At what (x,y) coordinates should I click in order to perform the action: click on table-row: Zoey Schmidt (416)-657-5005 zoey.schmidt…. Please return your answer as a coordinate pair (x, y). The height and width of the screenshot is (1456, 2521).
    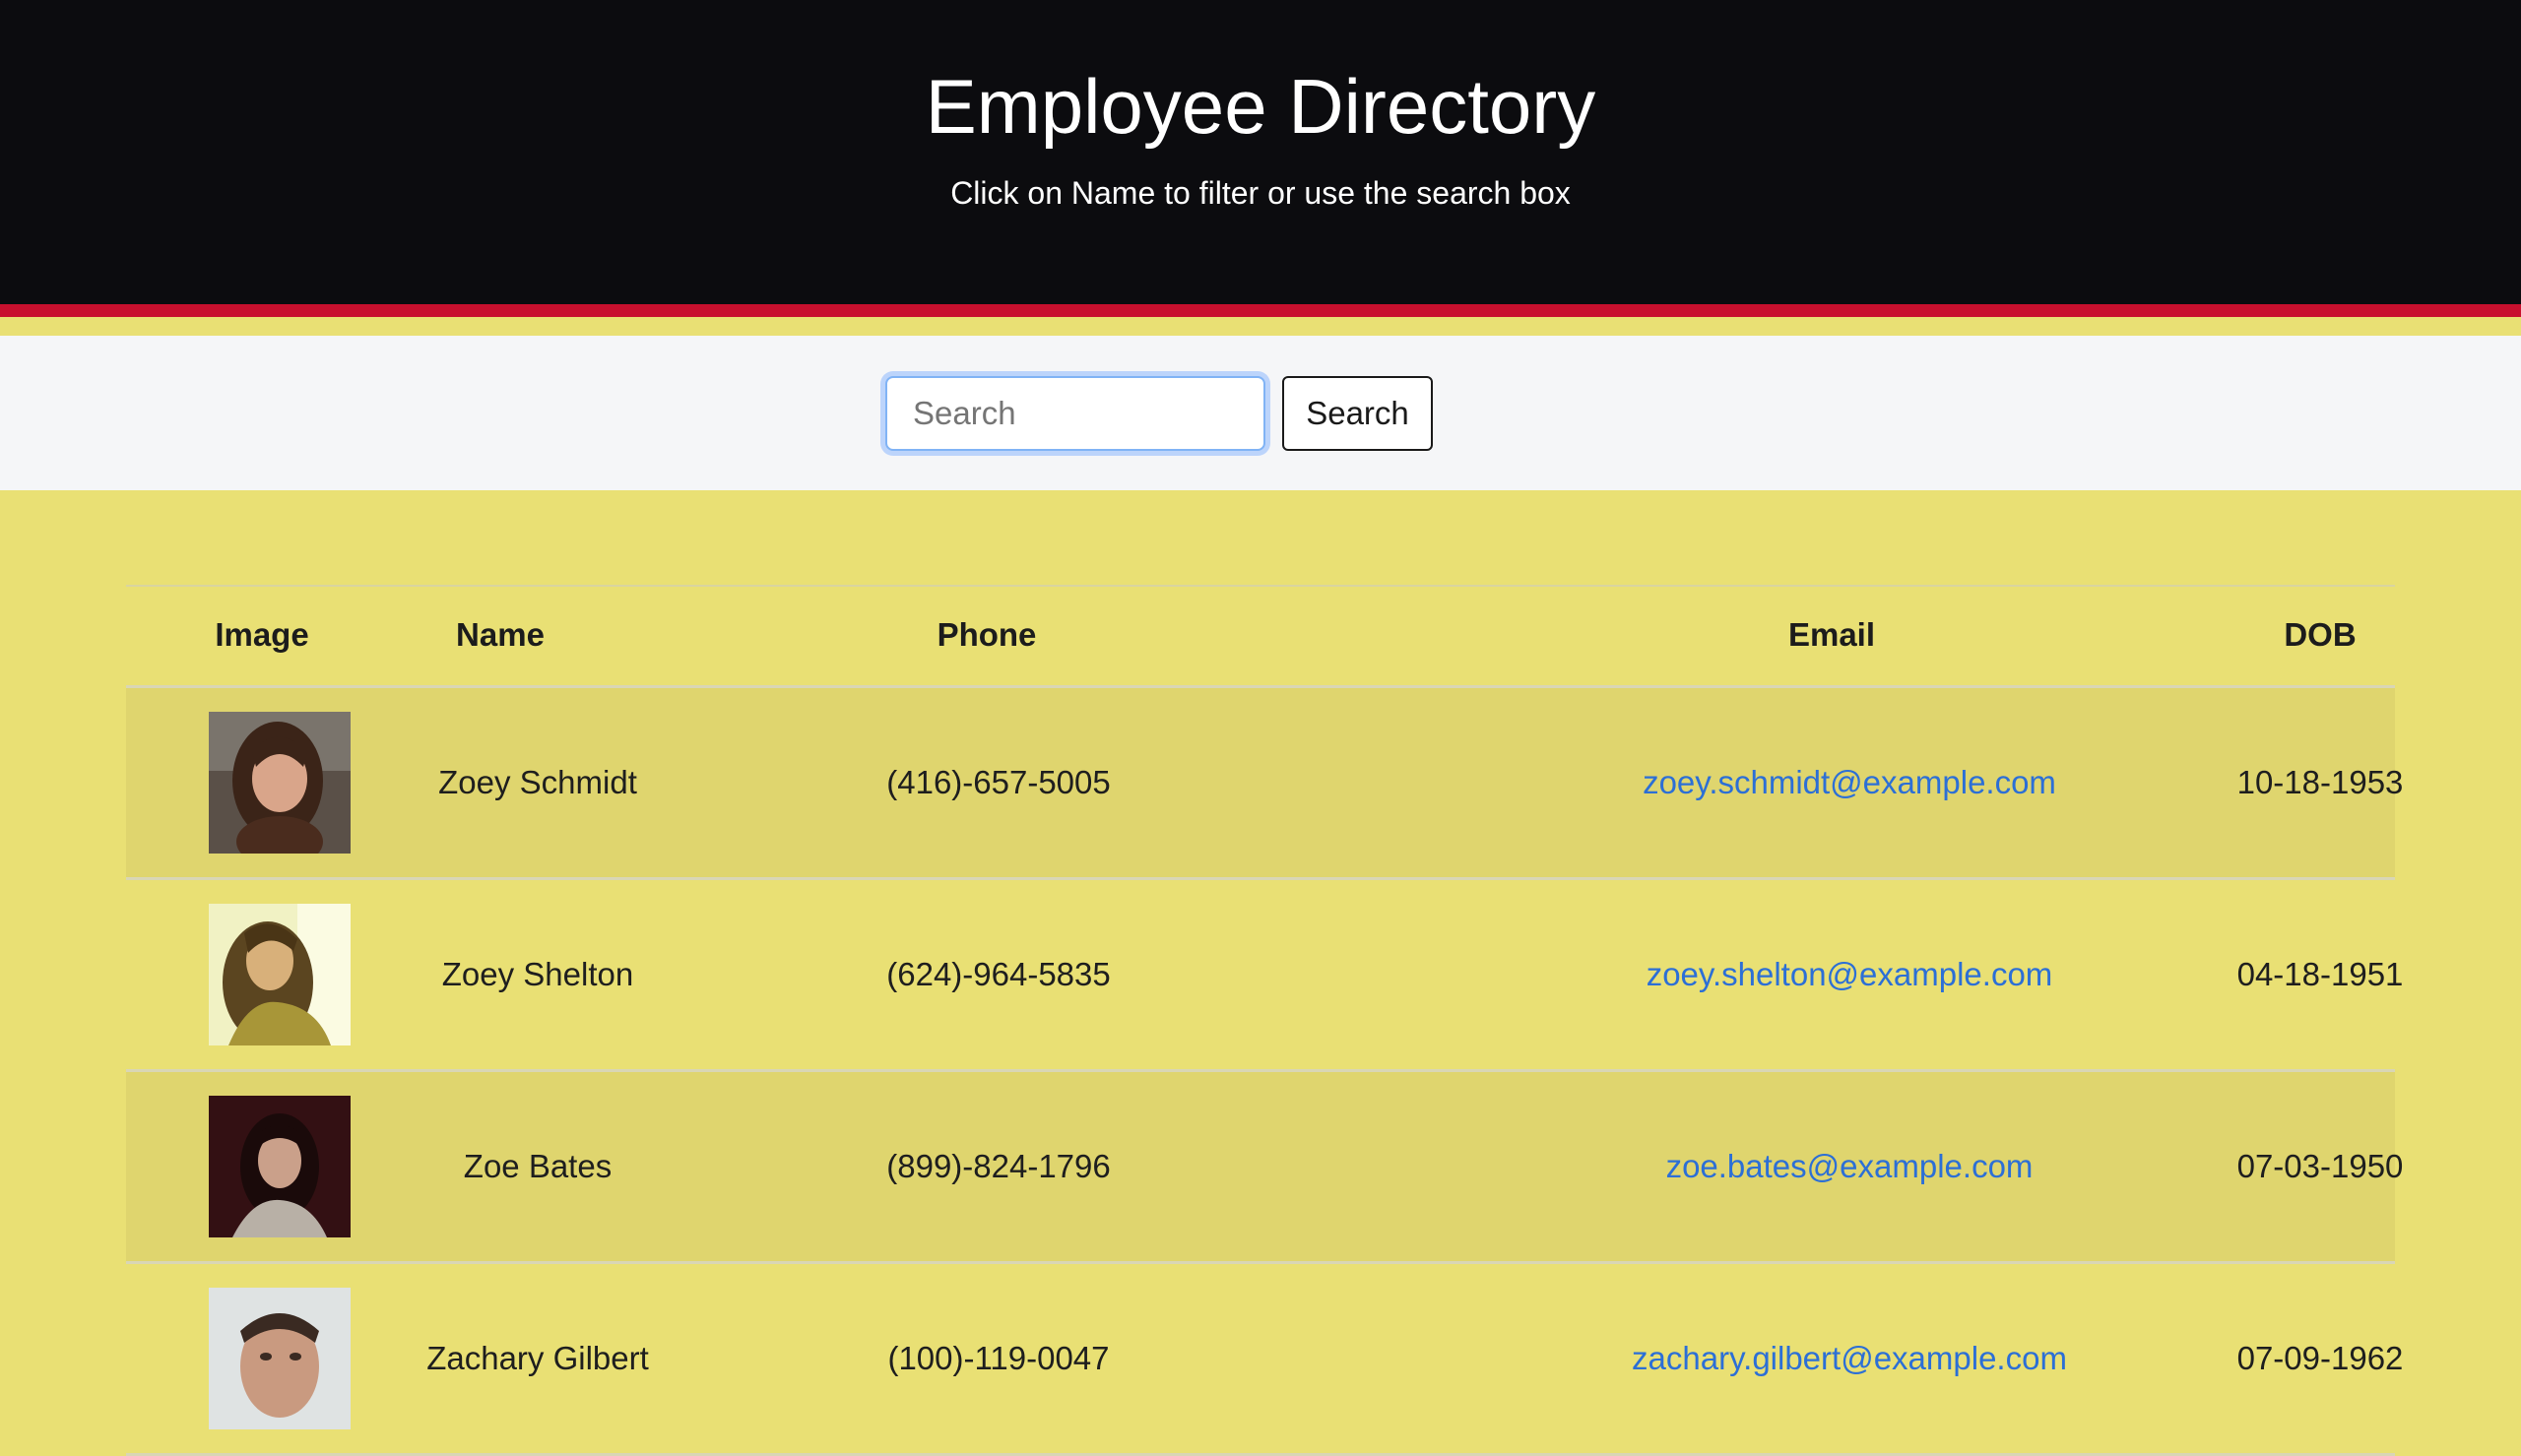
    Looking at the image, I should click on (1264, 784).